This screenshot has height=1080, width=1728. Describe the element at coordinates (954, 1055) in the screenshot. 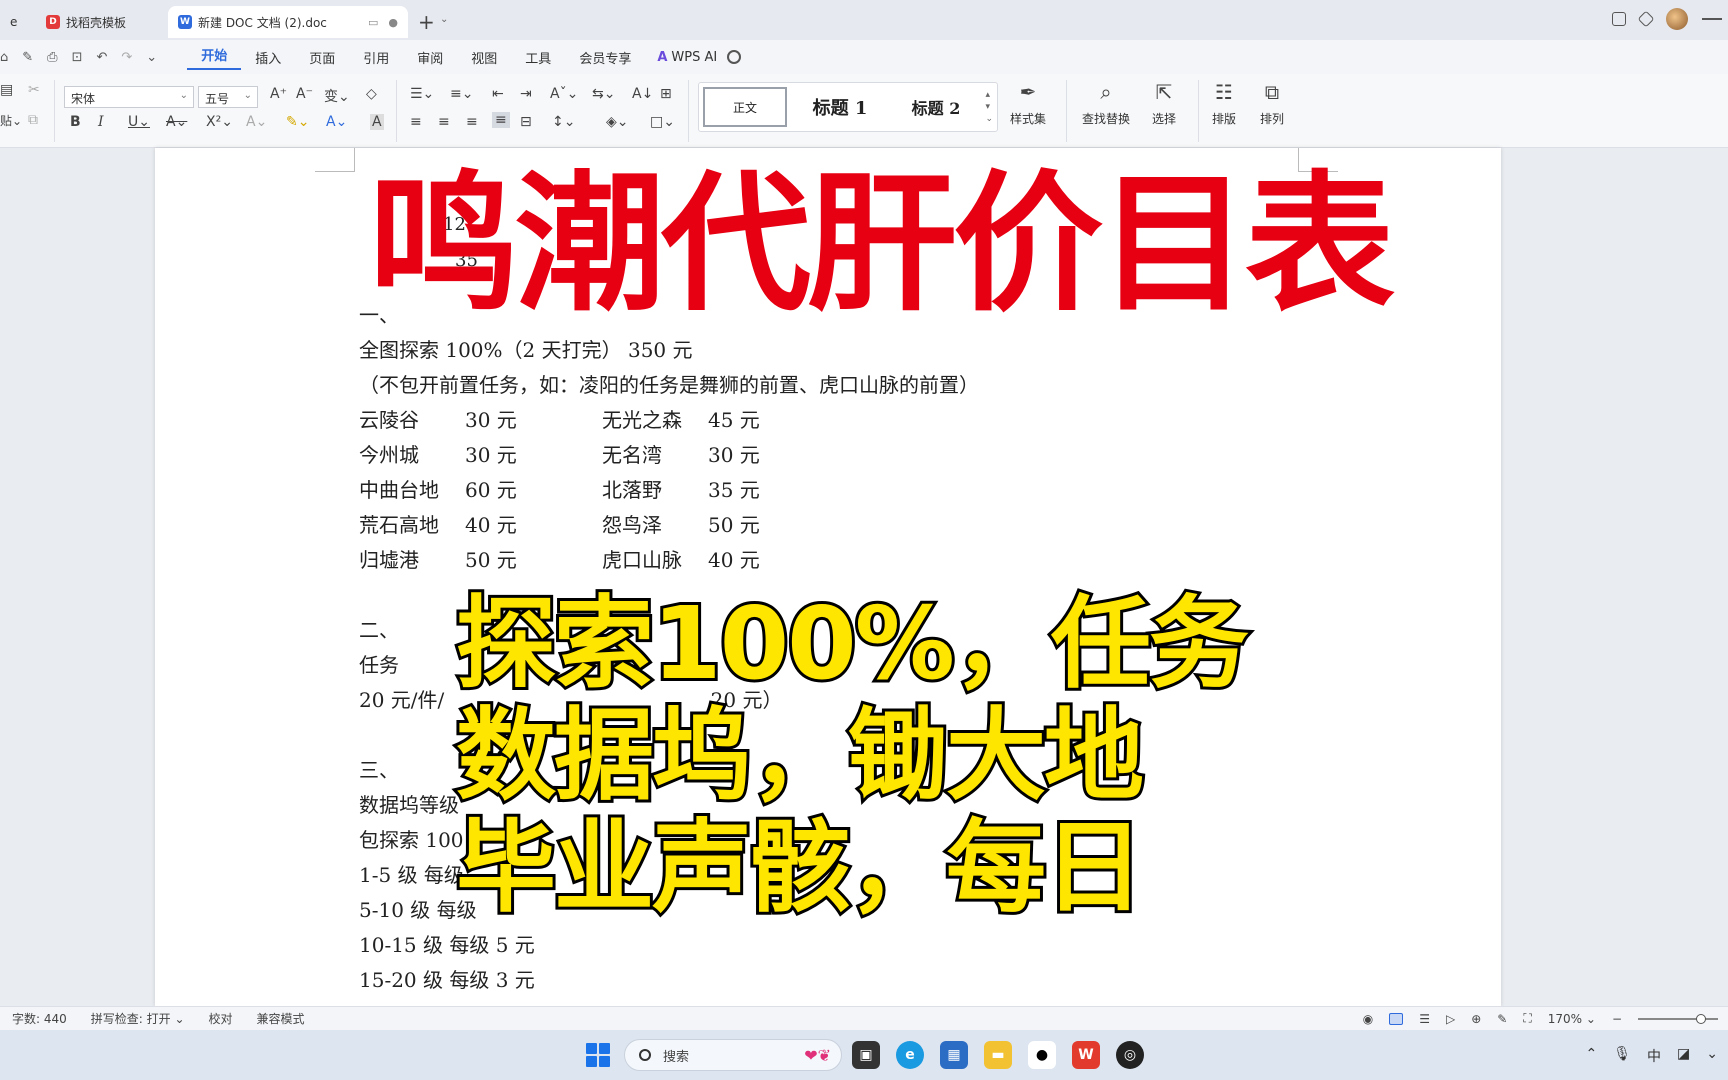

I see `store-icon: ▦` at that location.